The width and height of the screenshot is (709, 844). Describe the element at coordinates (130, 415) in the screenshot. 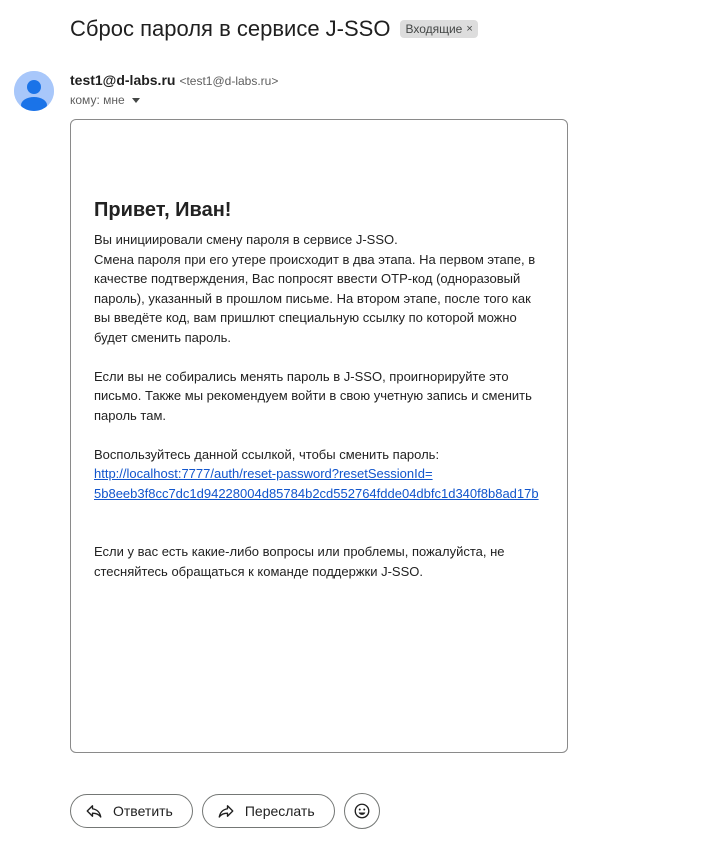

I see `ignore-paragraph-line: пароль там.` at that location.